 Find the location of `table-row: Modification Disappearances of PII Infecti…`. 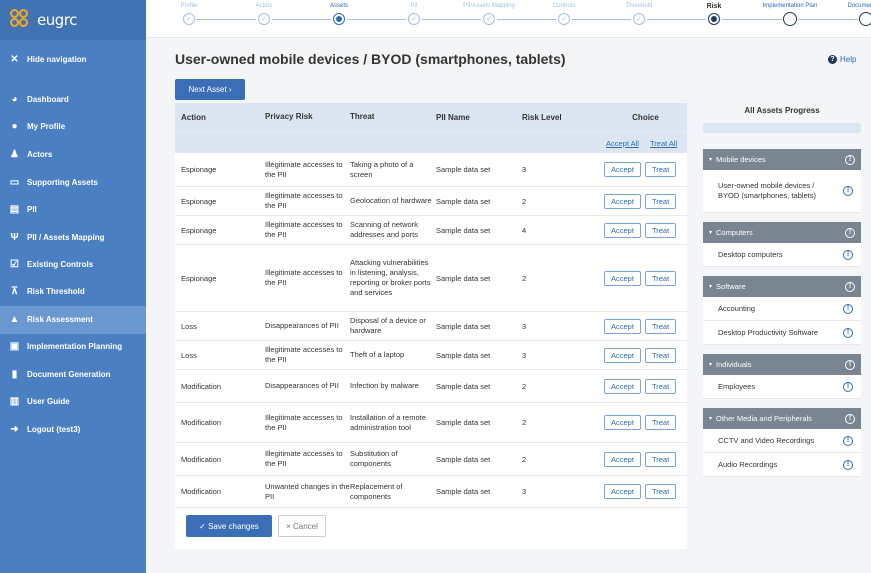

table-row: Modification Disappearances of PII Infecti… is located at coordinates (431, 386).